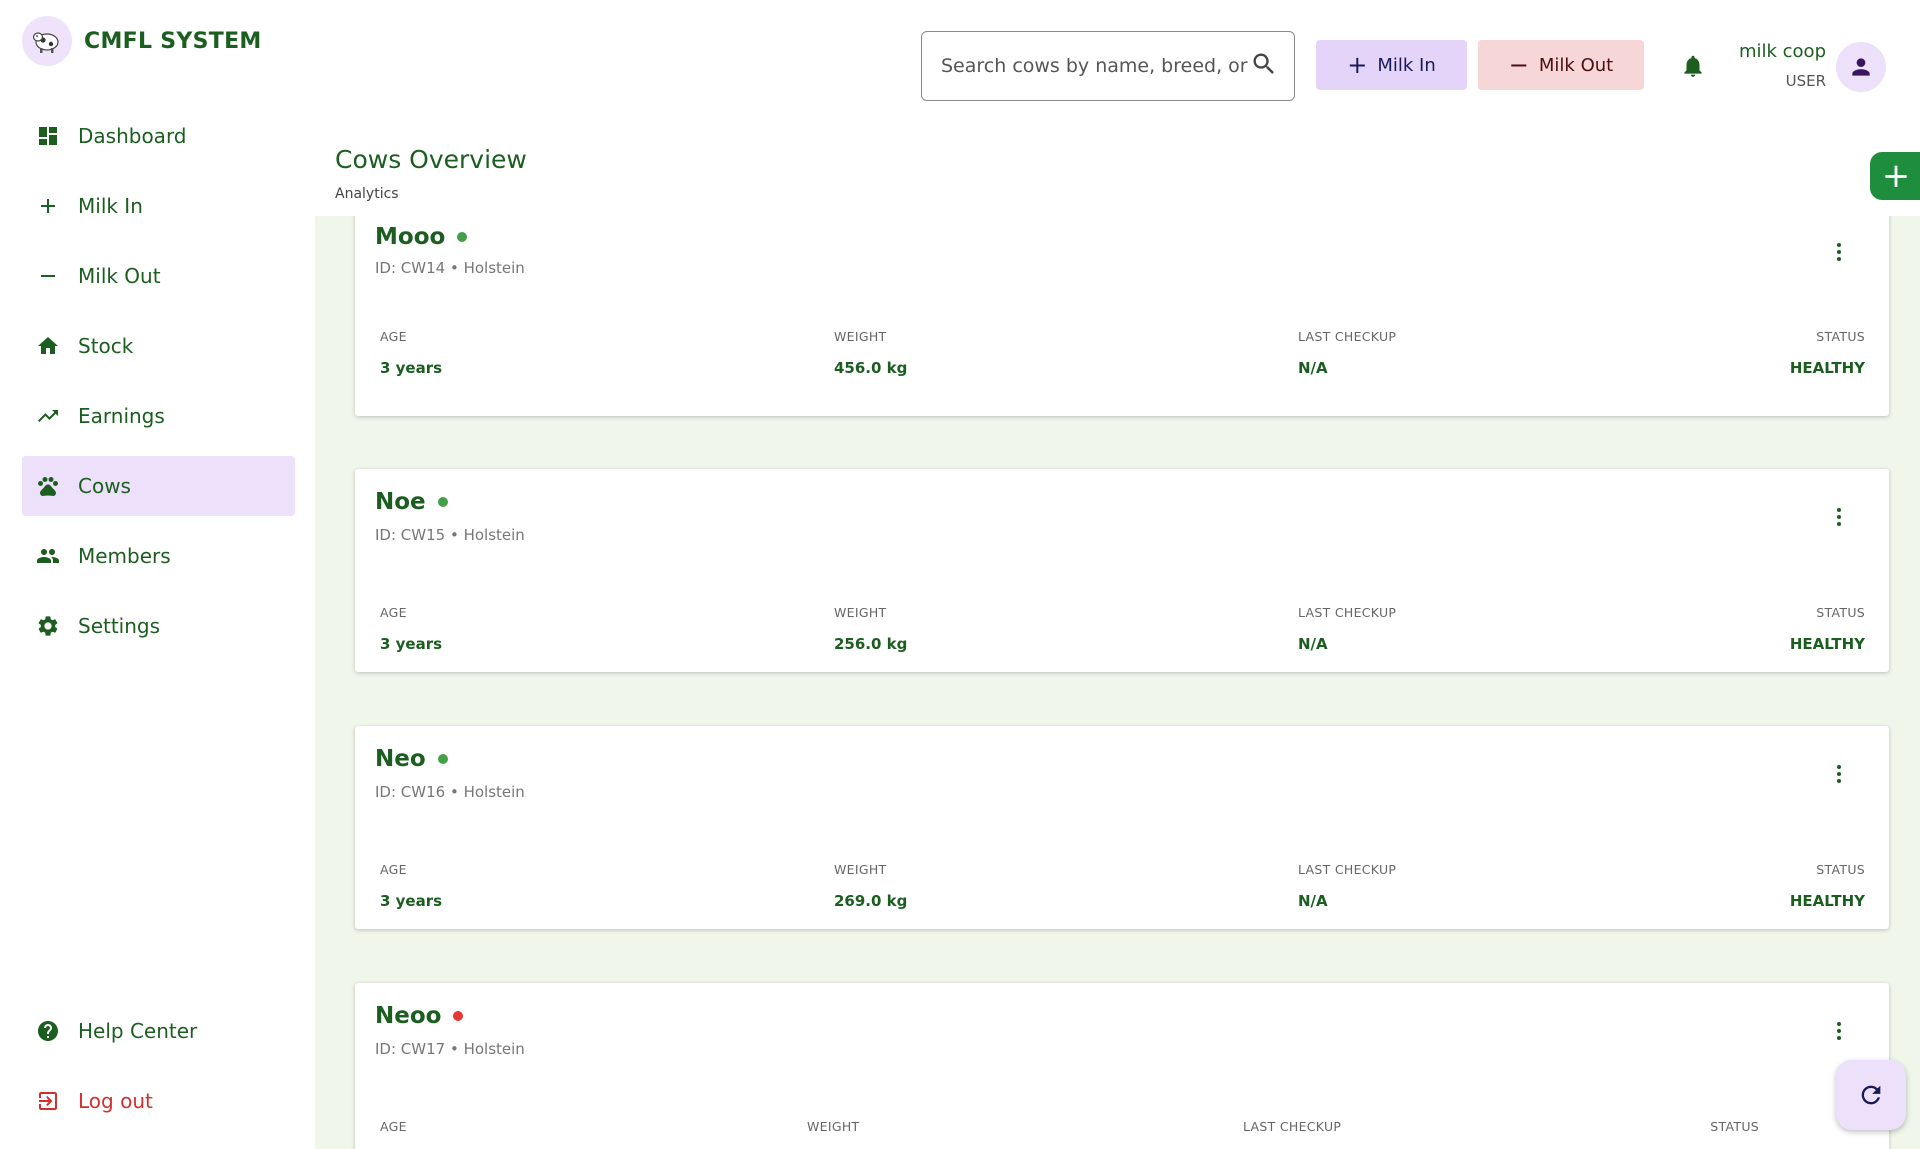 This screenshot has width=1920, height=1149. Describe the element at coordinates (48, 626) in the screenshot. I see `gear-icon` at that location.